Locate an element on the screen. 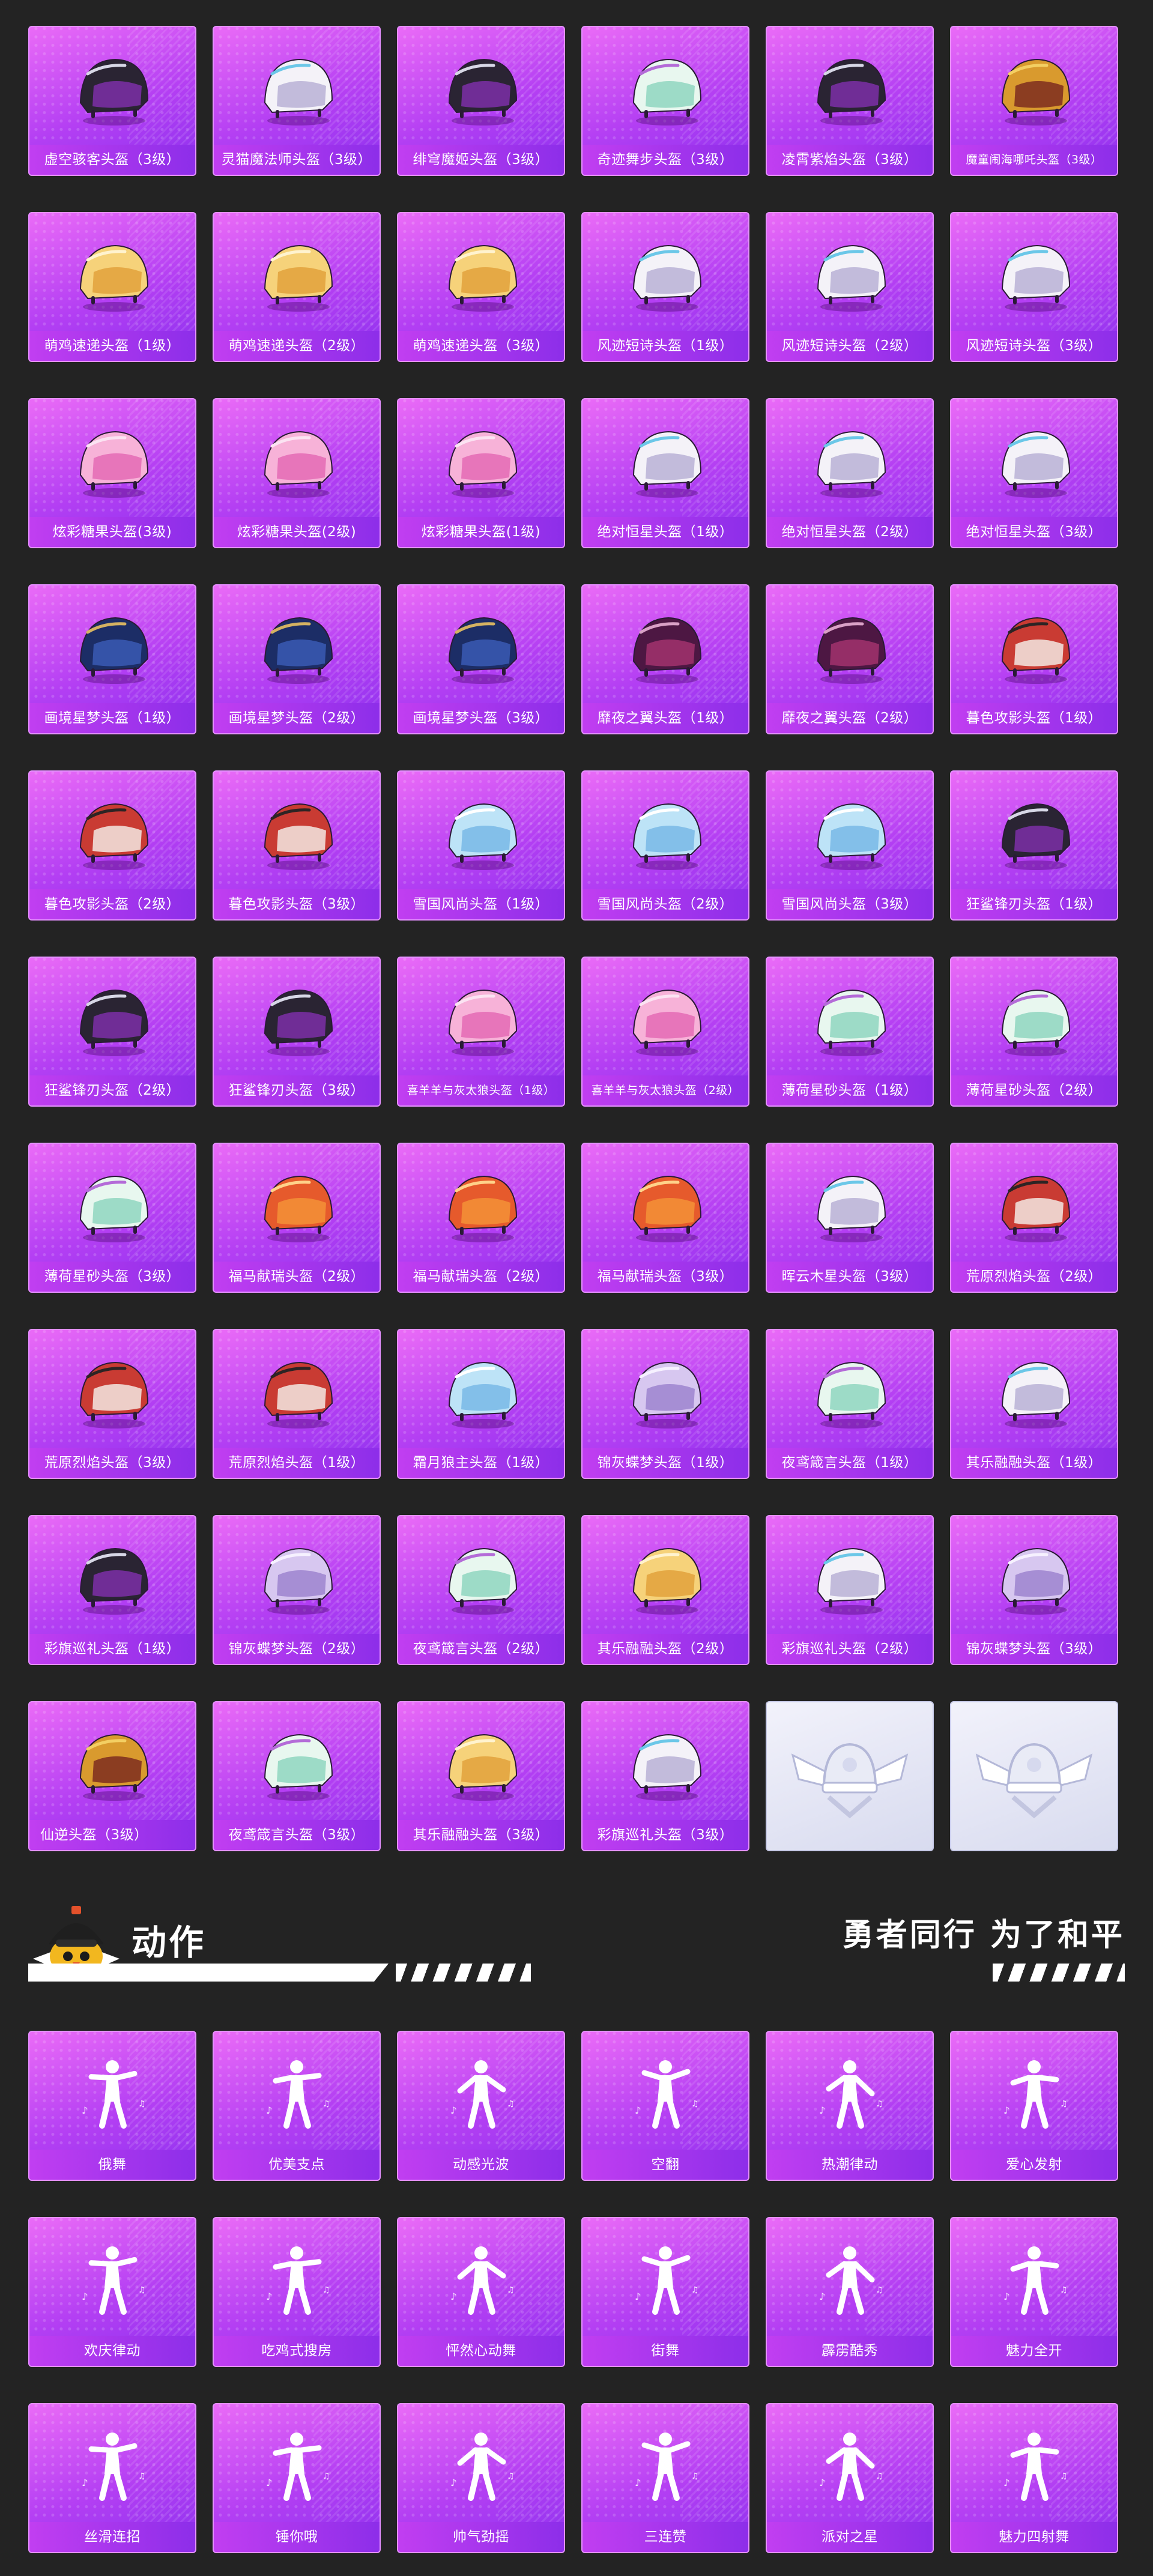 The image size is (1153, 2576). smooth-combo-pose-icon: ♪♫ is located at coordinates (114, 2467).